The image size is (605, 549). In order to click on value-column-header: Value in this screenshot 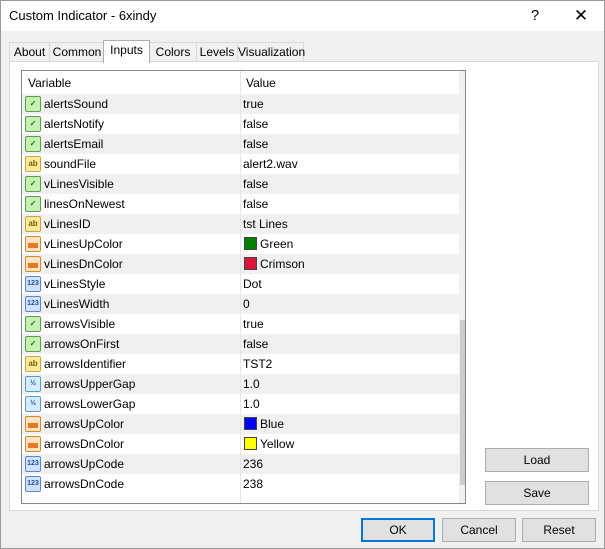, I will do `click(261, 83)`.